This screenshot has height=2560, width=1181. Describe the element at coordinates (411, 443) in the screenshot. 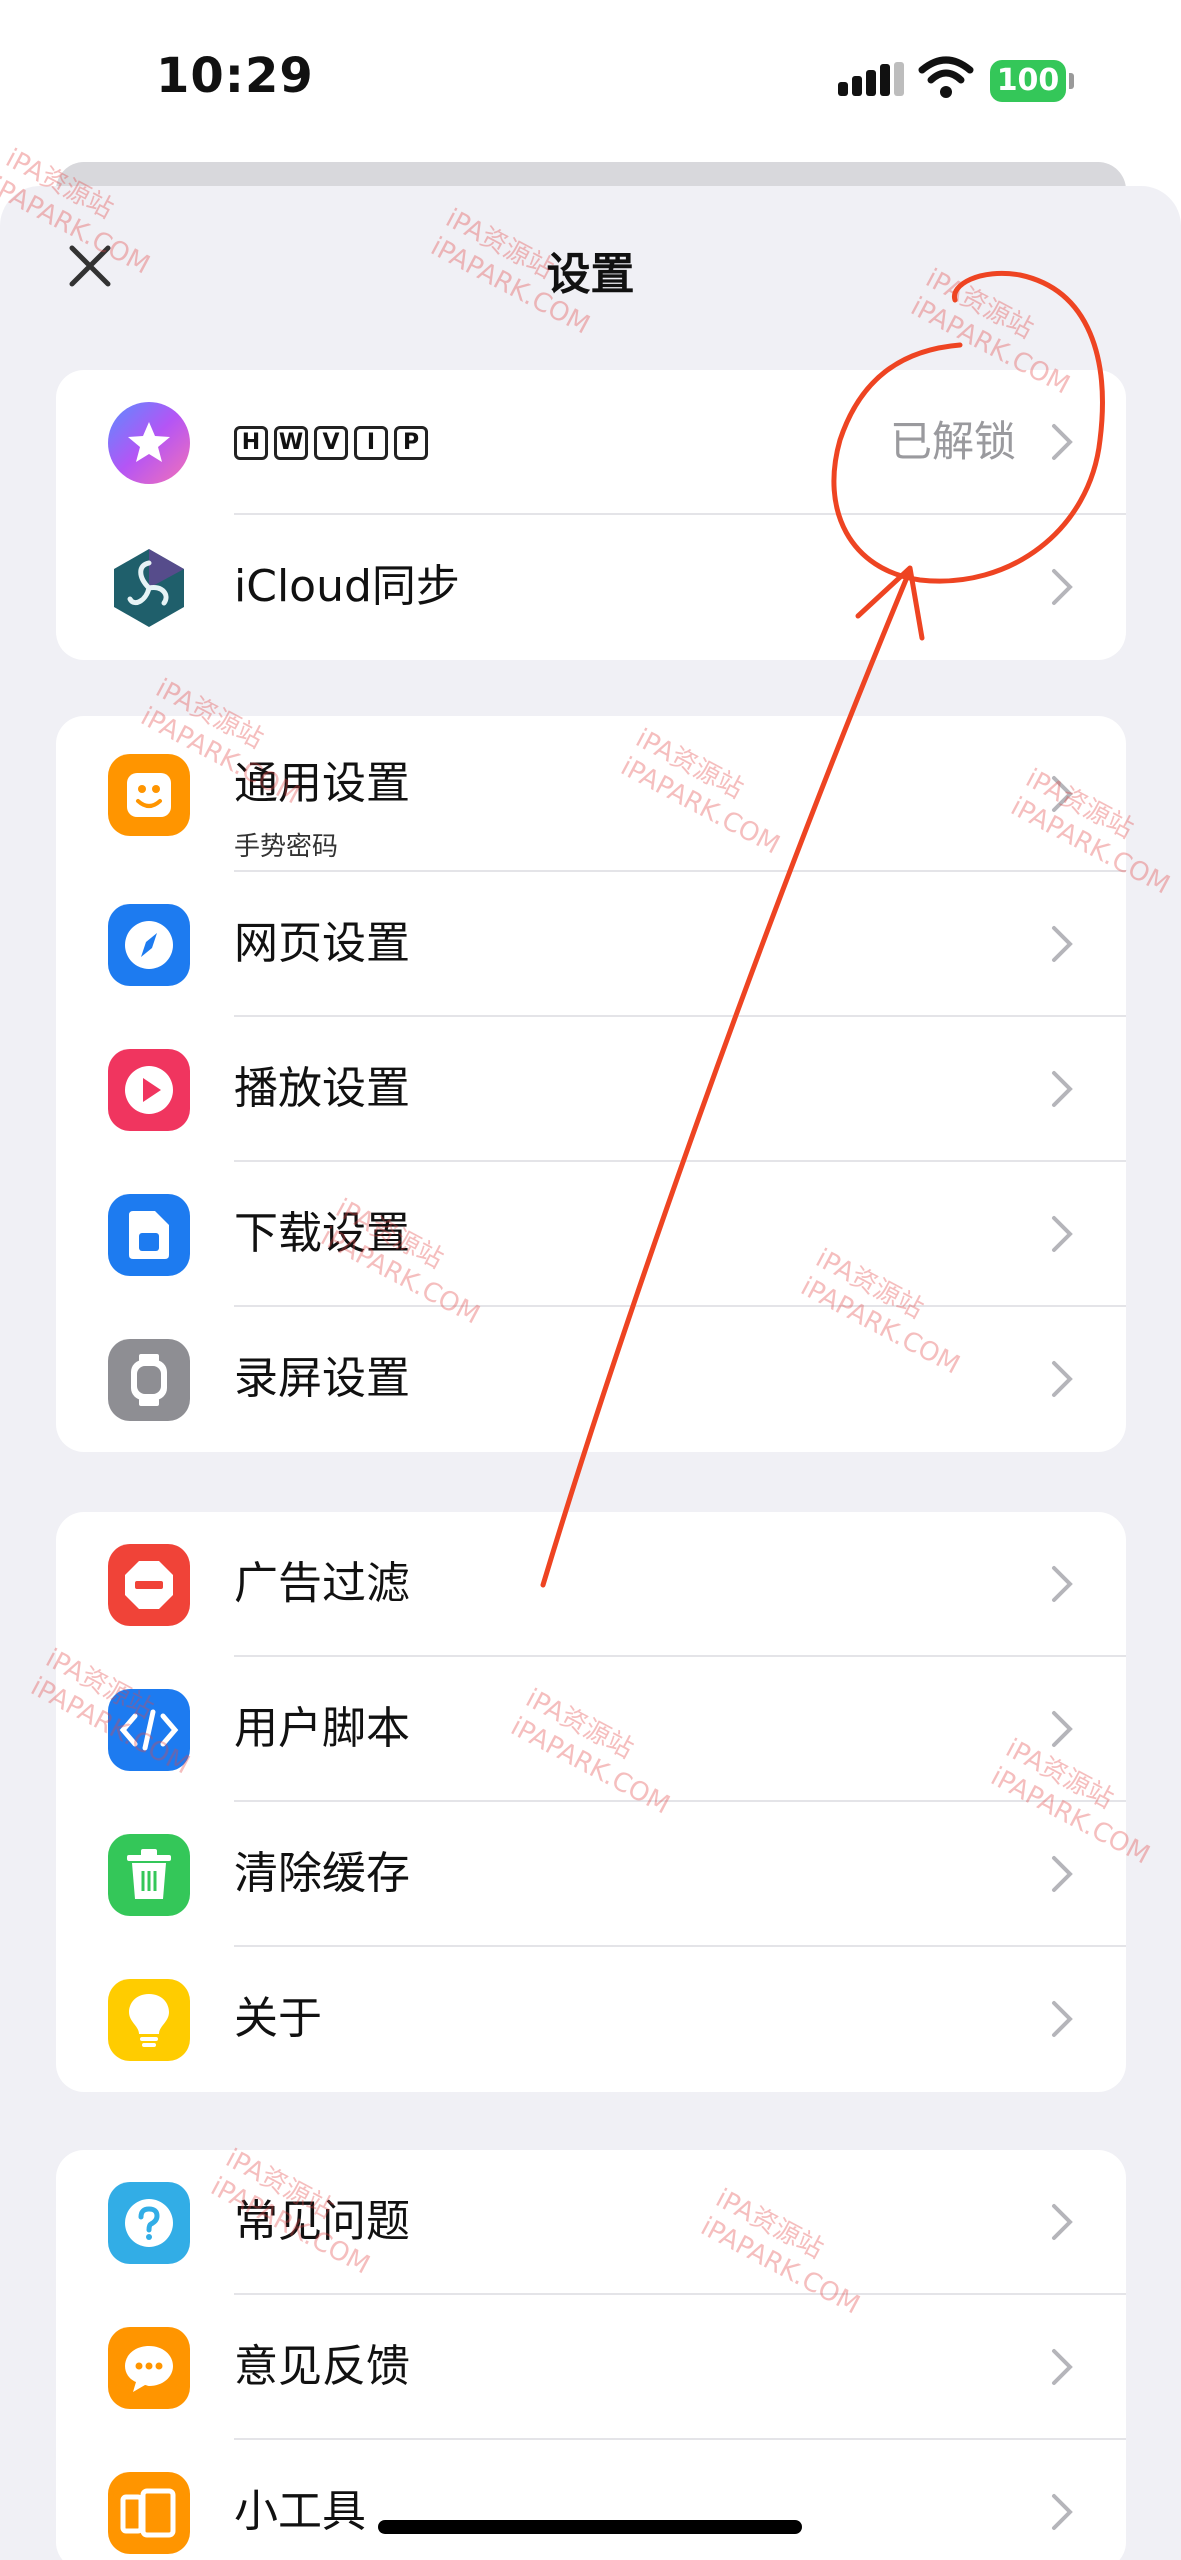

I see `vip-badge-letter: P` at that location.